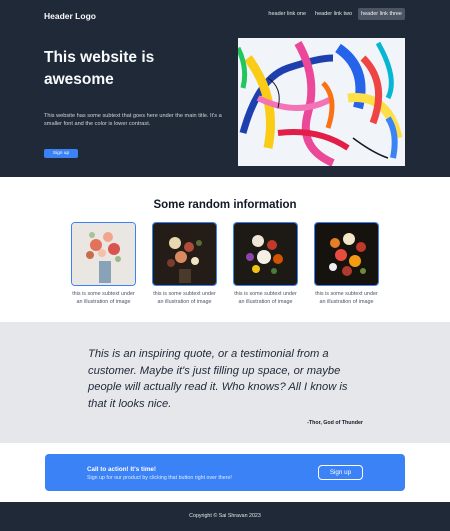 The height and width of the screenshot is (531, 450). What do you see at coordinates (122, 469) in the screenshot?
I see `cta-title: Call to action! It's time!` at bounding box center [122, 469].